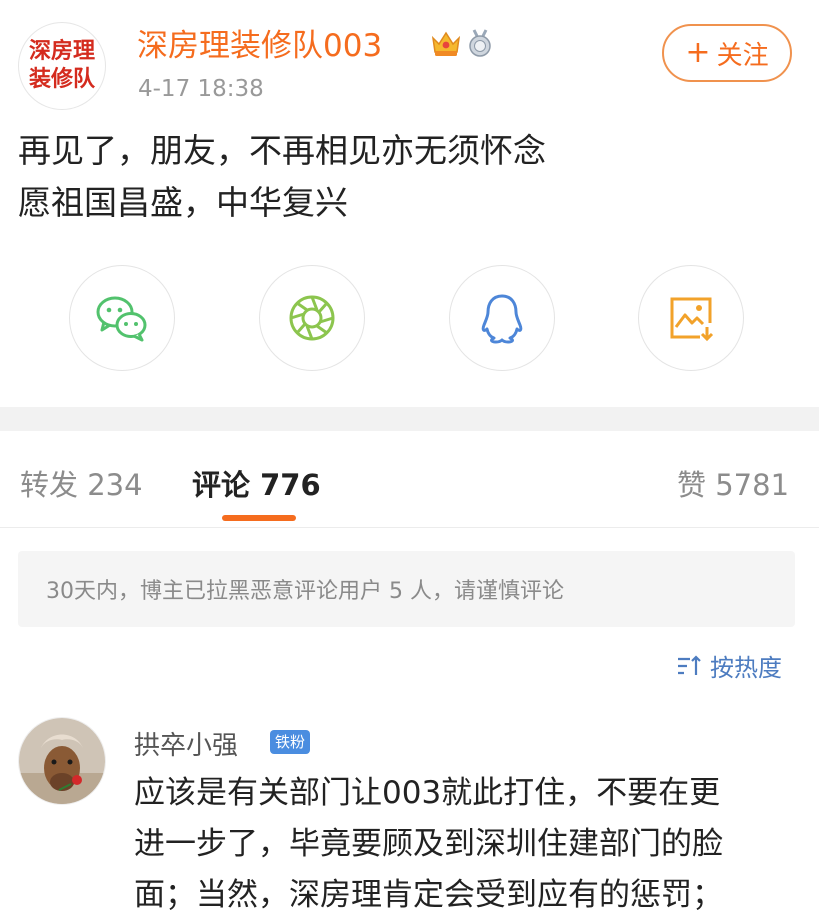 The width and height of the screenshot is (819, 921). Describe the element at coordinates (692, 485) in the screenshot. I see `tab-like-label: 赞` at that location.